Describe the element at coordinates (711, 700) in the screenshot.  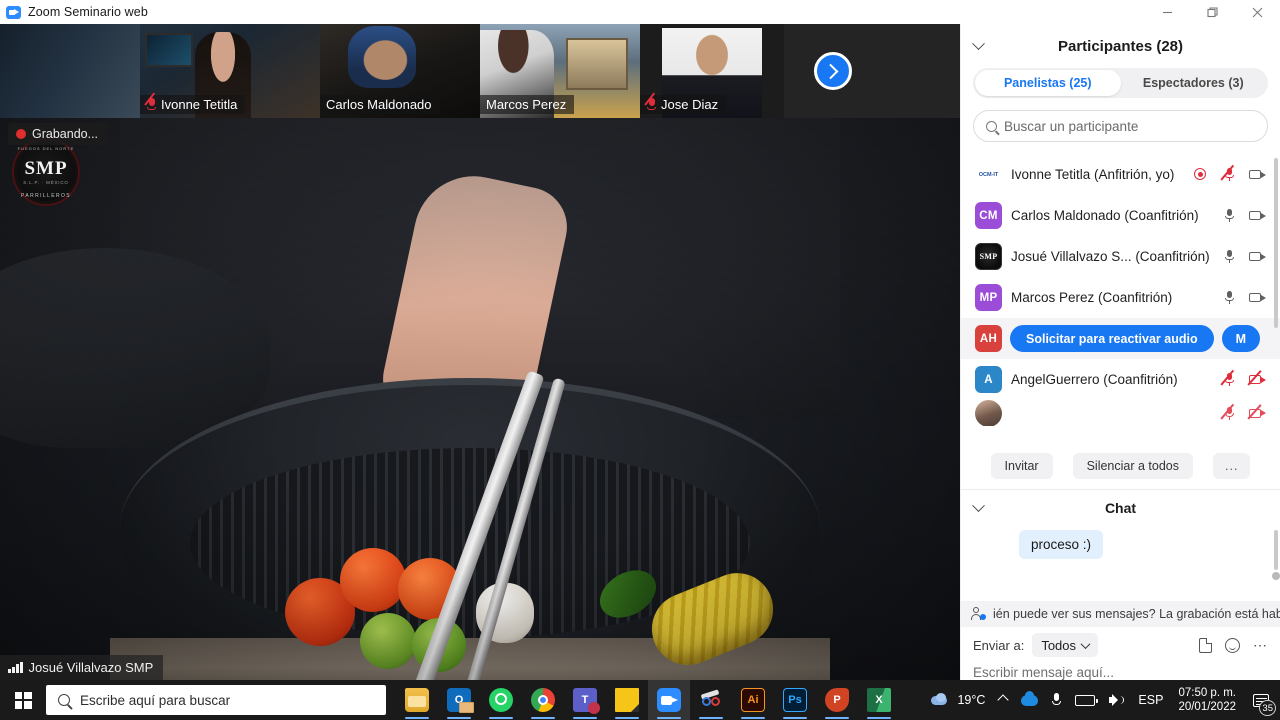
I see `taskbar-app-snipping-tool` at that location.